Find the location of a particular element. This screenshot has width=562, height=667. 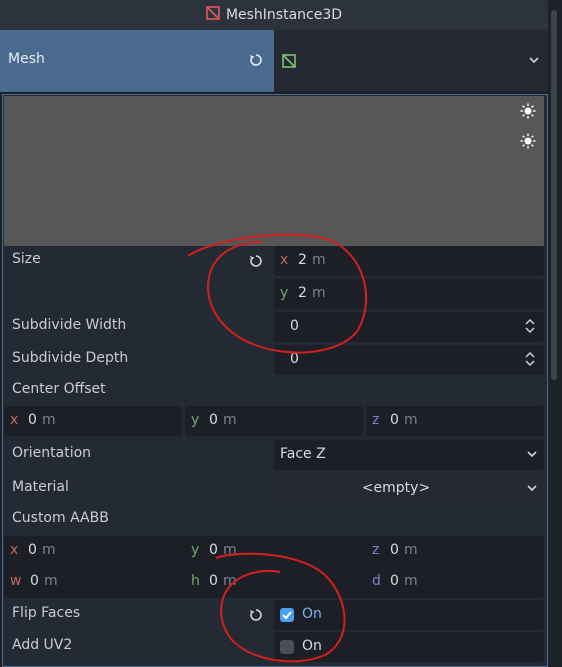

orientation-value: Face Z is located at coordinates (303, 454).